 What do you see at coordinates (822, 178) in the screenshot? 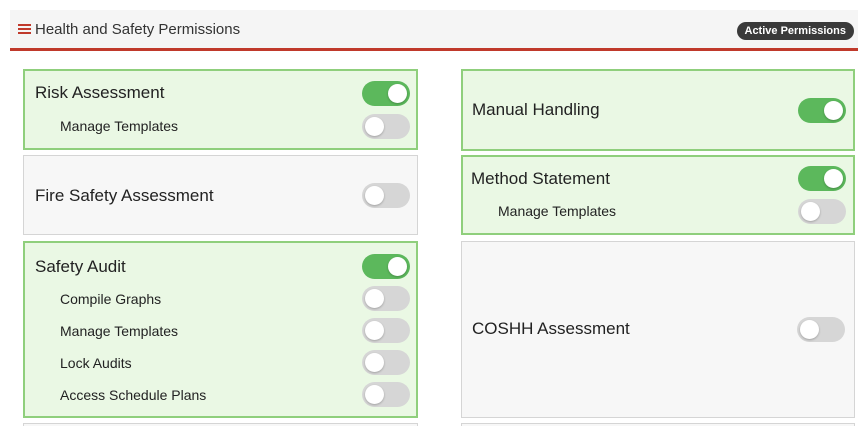
I see `method-statement-toggle` at bounding box center [822, 178].